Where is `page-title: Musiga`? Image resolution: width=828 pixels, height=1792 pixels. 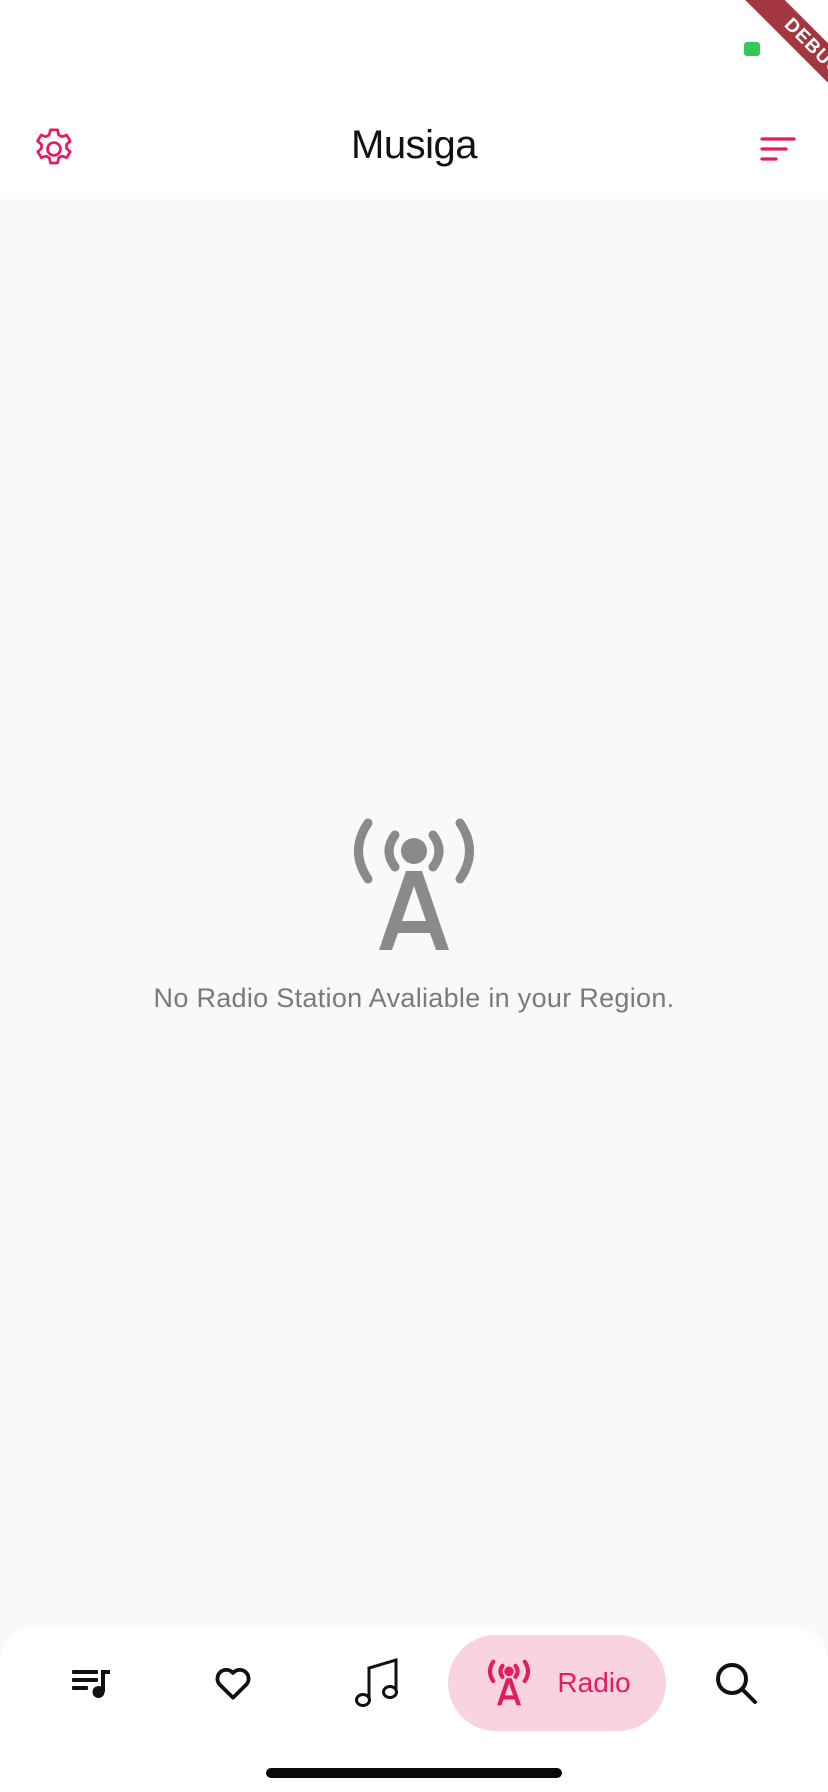
page-title: Musiga is located at coordinates (414, 145).